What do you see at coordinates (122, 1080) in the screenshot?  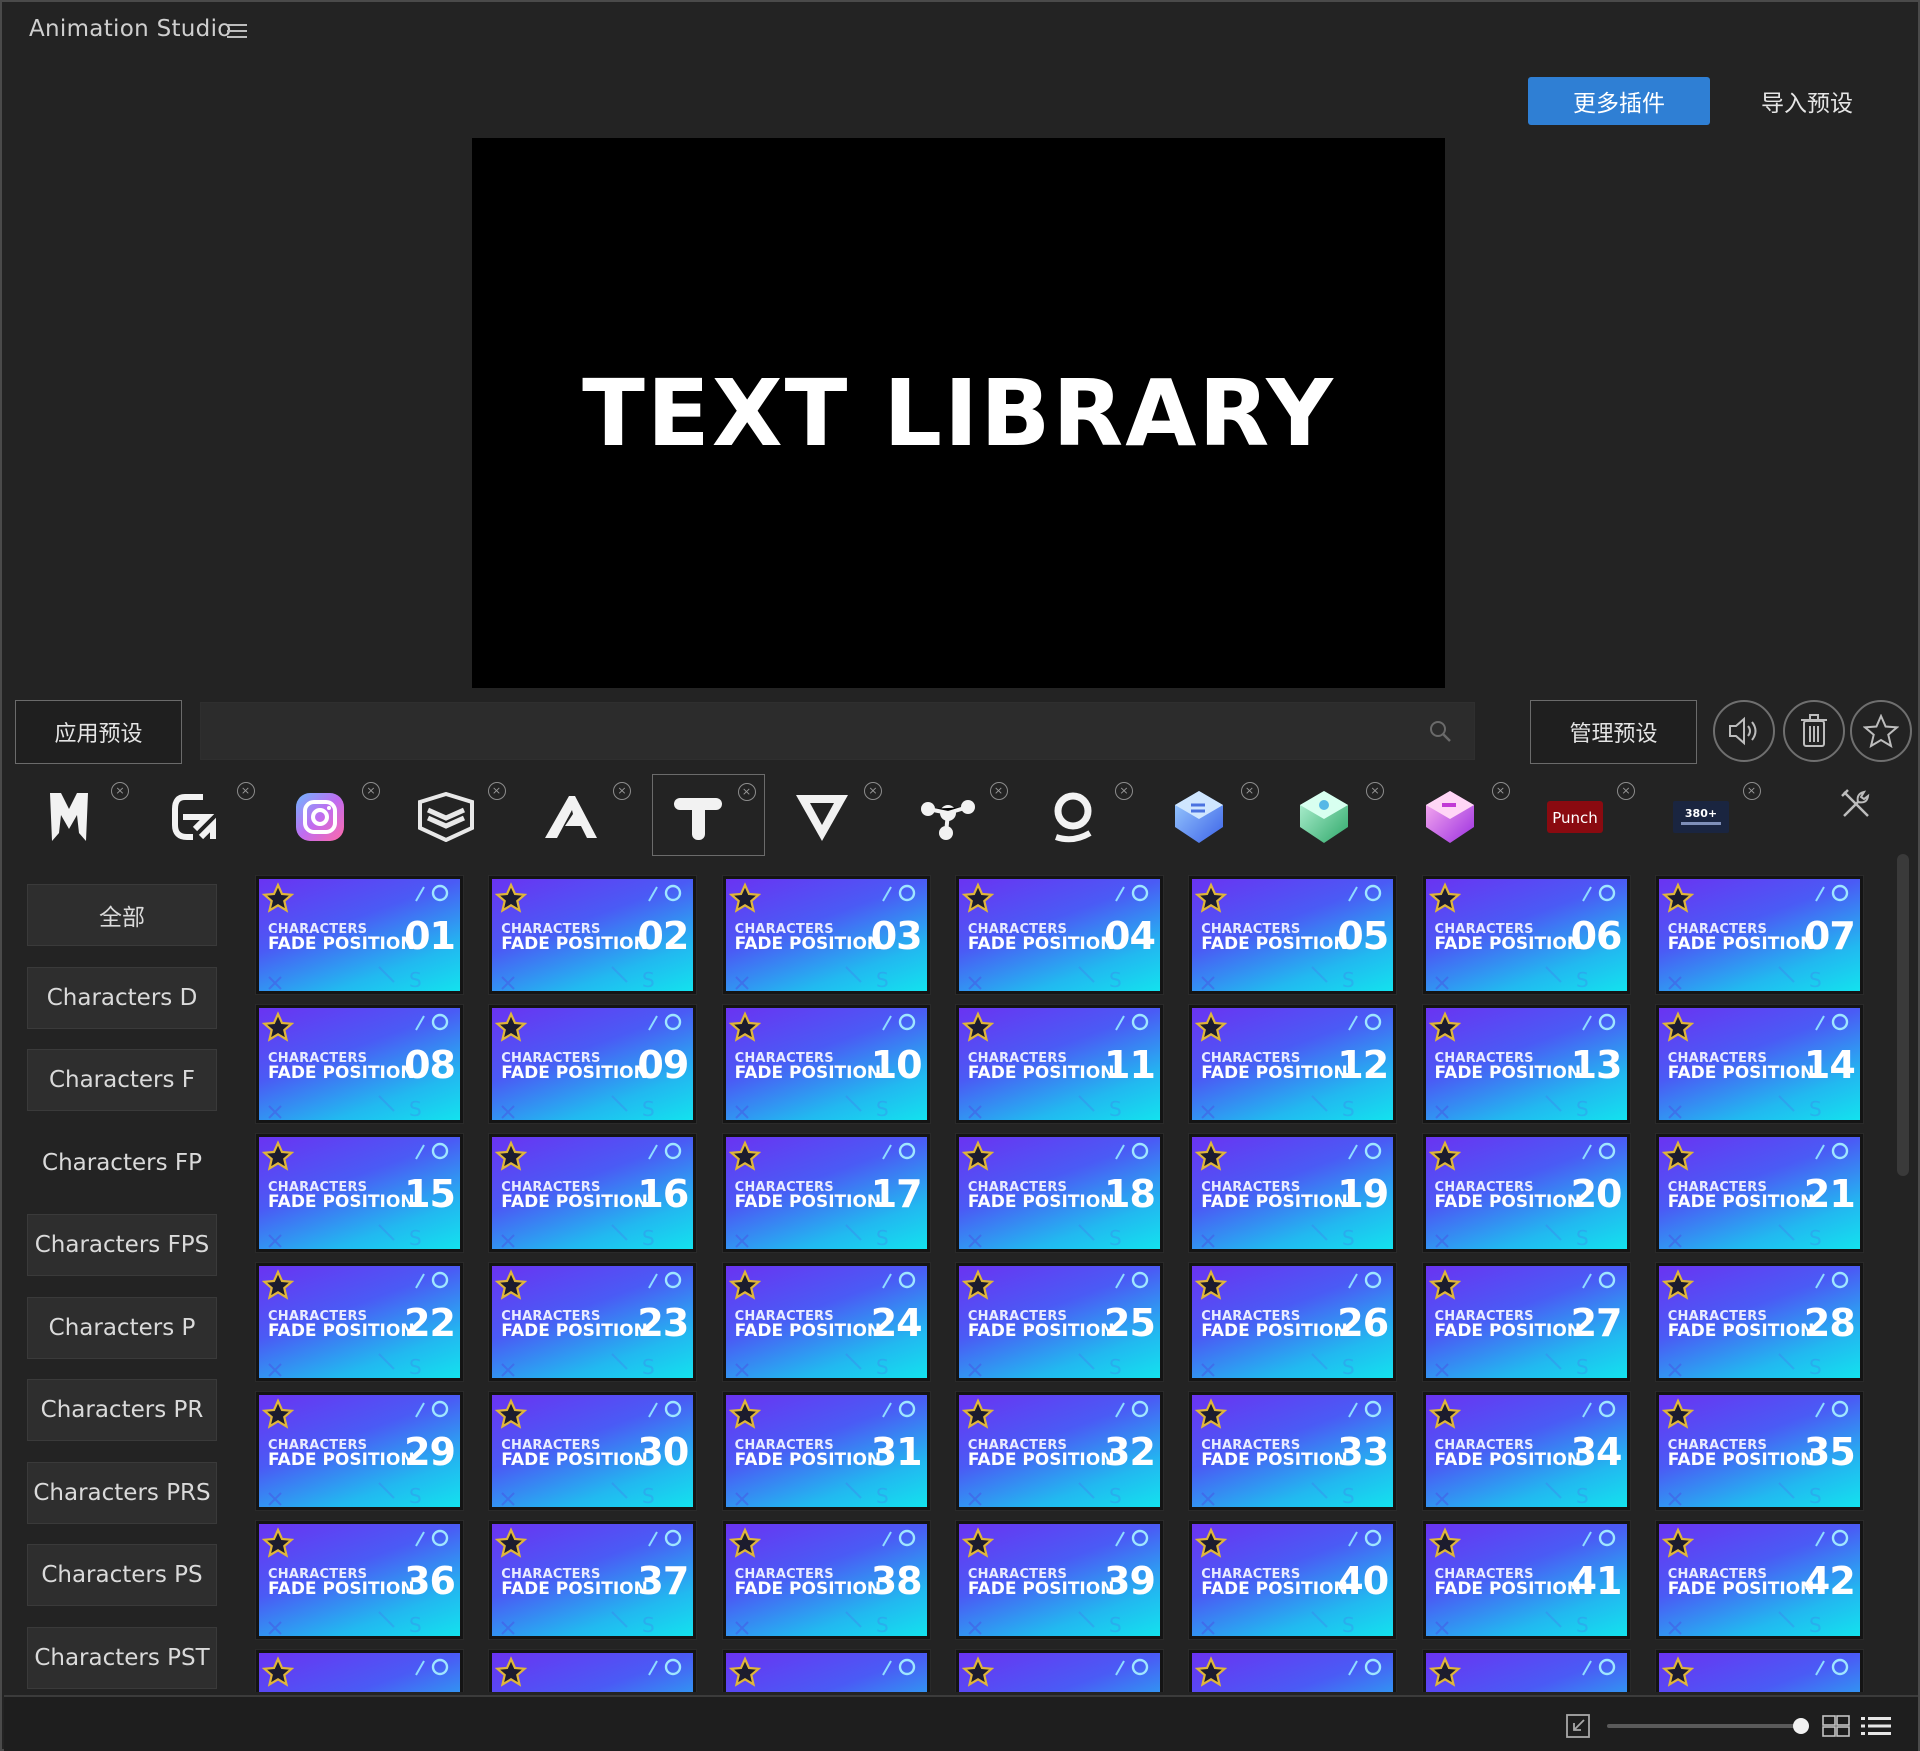 I see `sidebar-item: Characters F` at bounding box center [122, 1080].